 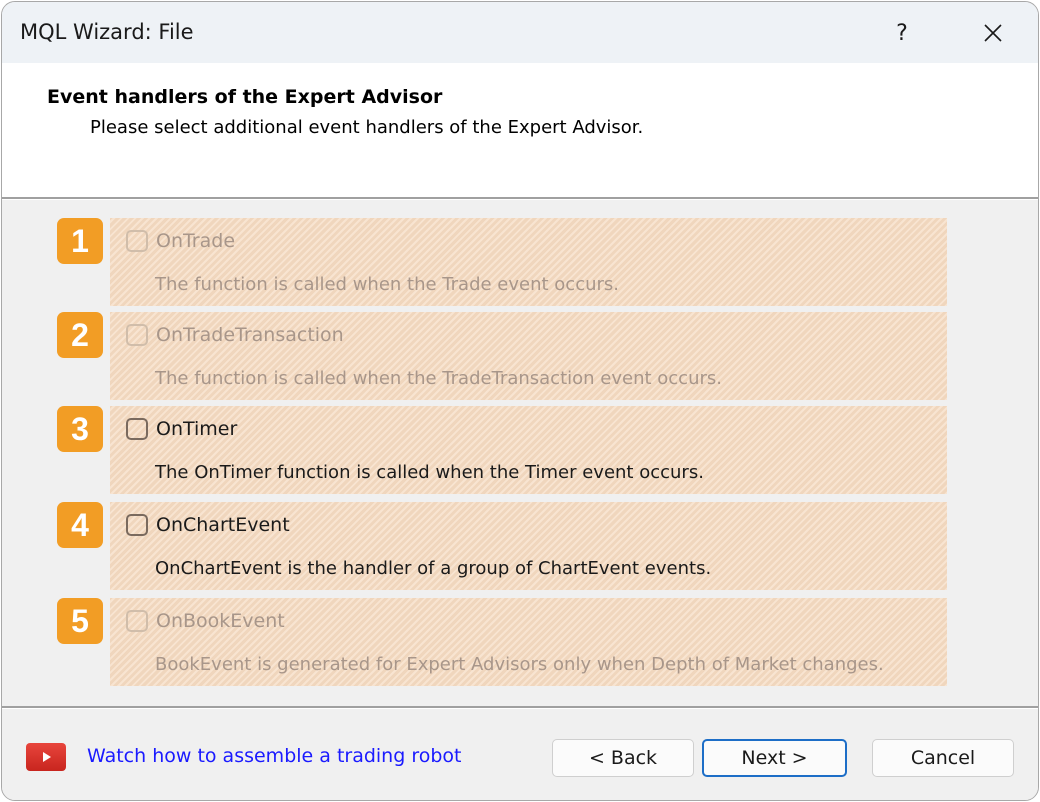 I want to click on step-badge: 3, so click(x=80, y=429).